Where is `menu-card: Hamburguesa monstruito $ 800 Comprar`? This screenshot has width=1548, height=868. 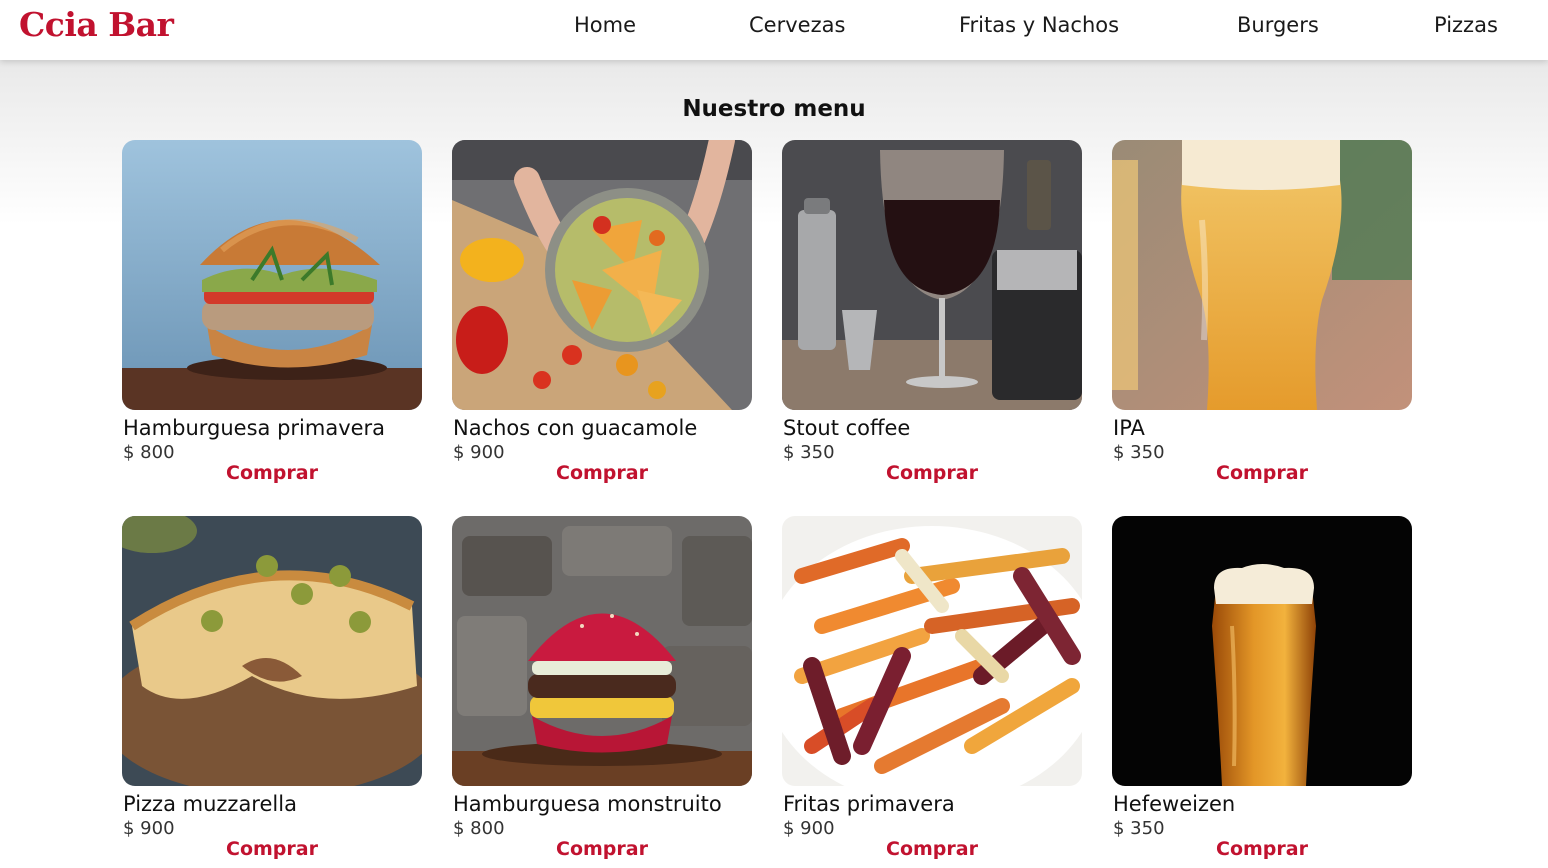
menu-card: Hamburguesa monstruito $ 800 Comprar is located at coordinates (602, 692).